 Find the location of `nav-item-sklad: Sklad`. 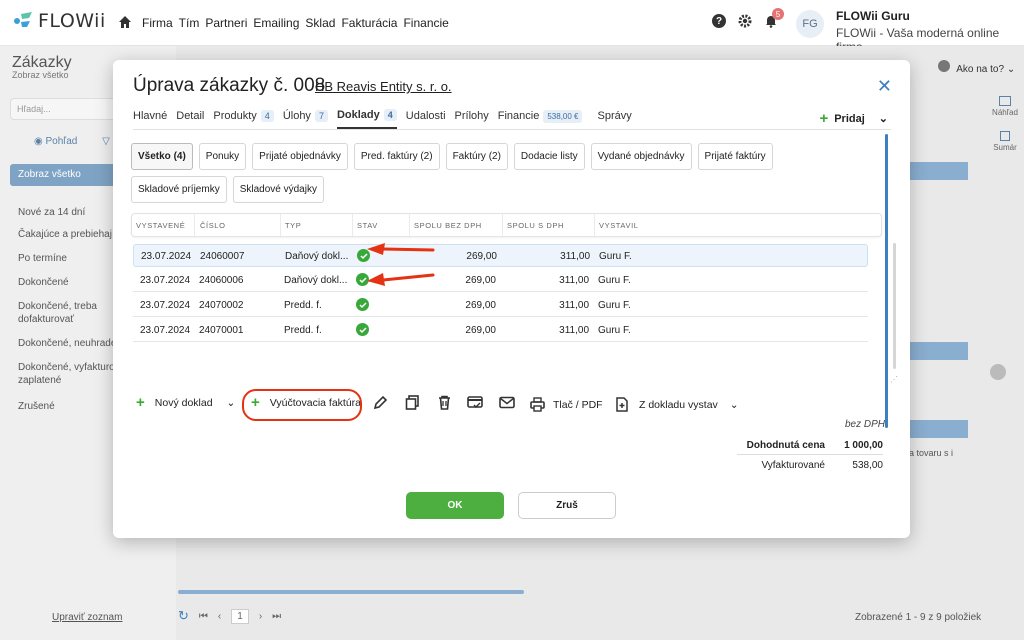

nav-item-sklad: Sklad is located at coordinates (320, 23).